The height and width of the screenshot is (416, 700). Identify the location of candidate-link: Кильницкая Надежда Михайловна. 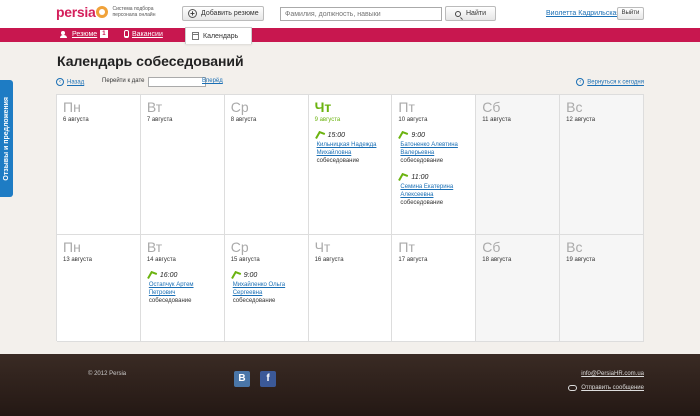
(351, 149).